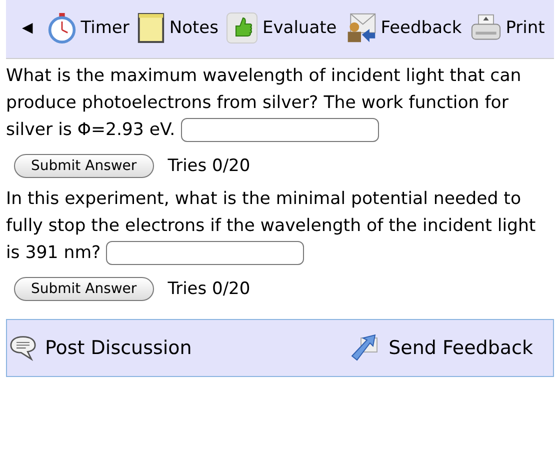 Image resolution: width=560 pixels, height=450 pixels. Describe the element at coordinates (403, 28) in the screenshot. I see `toolbar-button: Feedback` at that location.